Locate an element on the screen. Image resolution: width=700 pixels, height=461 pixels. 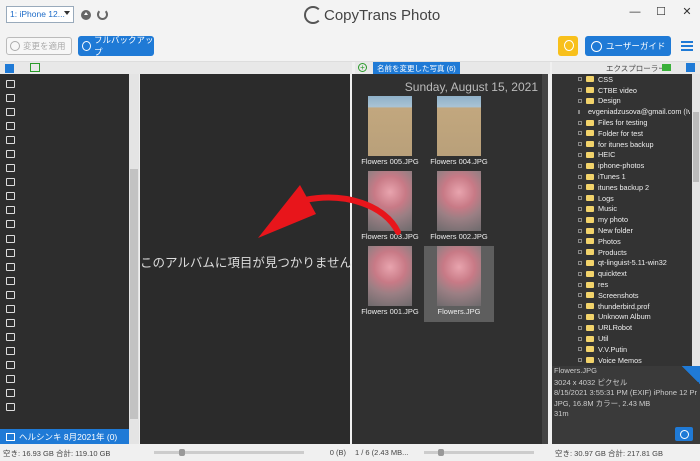
collapse-right-icon is located at coordinates (690, 67).